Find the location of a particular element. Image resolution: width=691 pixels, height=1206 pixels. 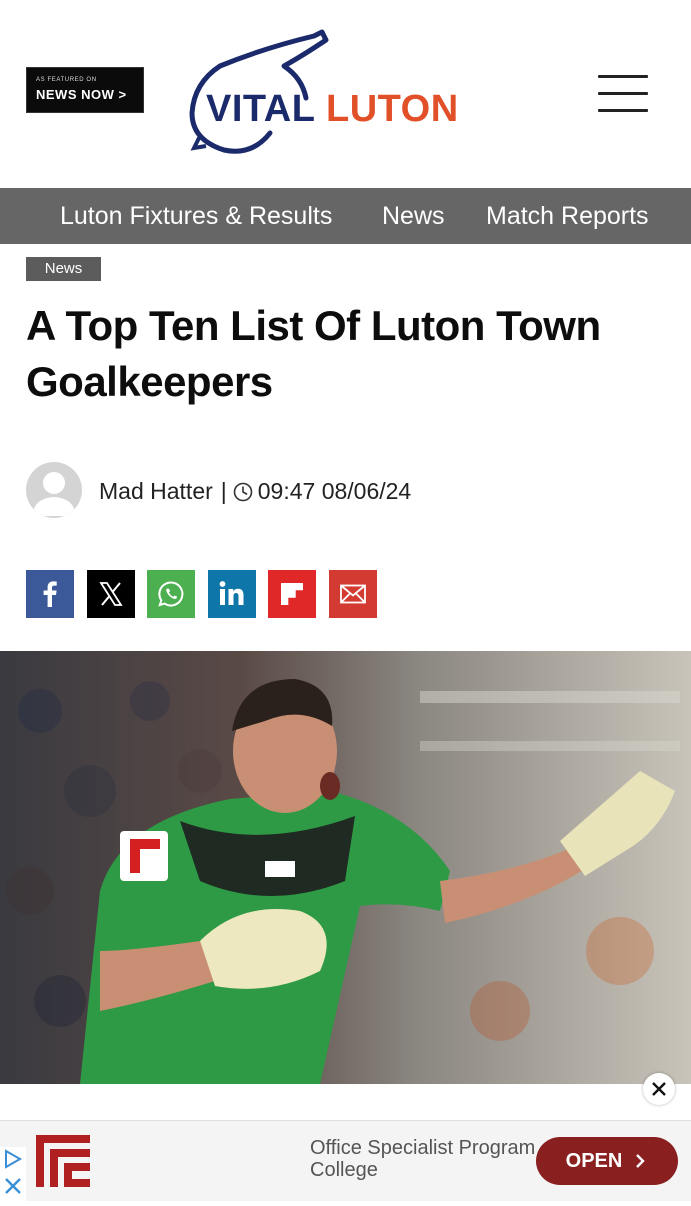

flipboard-icon is located at coordinates (292, 594).